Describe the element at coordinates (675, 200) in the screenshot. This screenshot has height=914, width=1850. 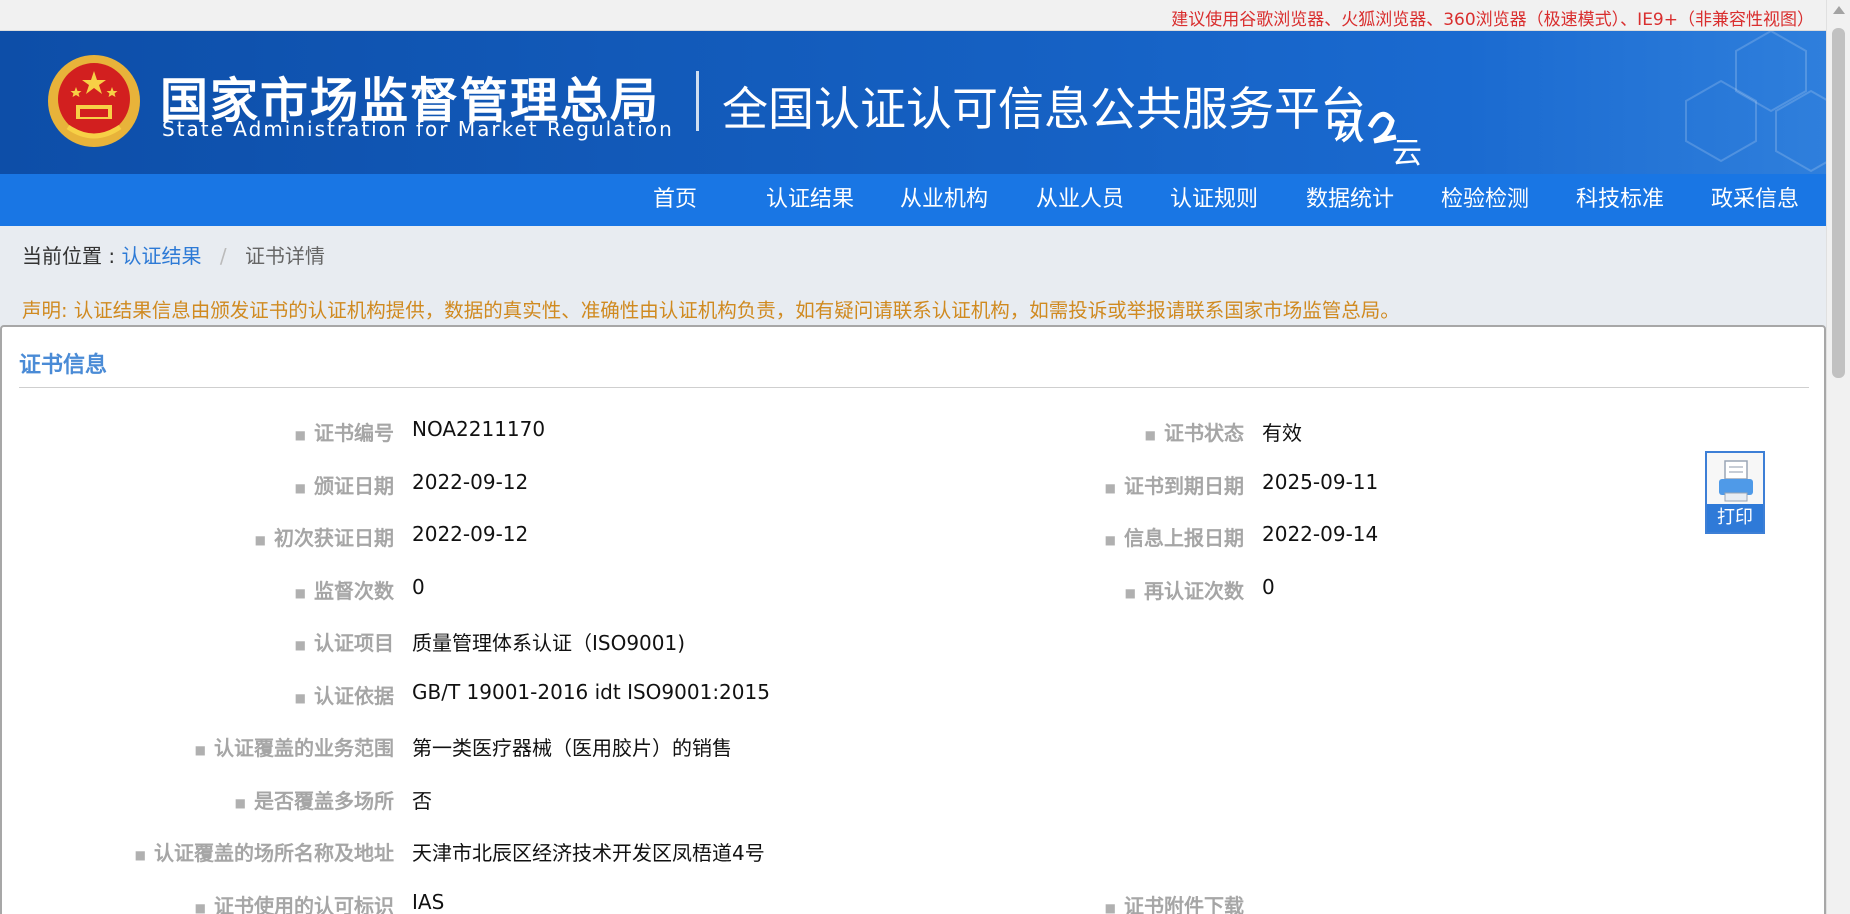
I see `nav-home: 首页` at that location.